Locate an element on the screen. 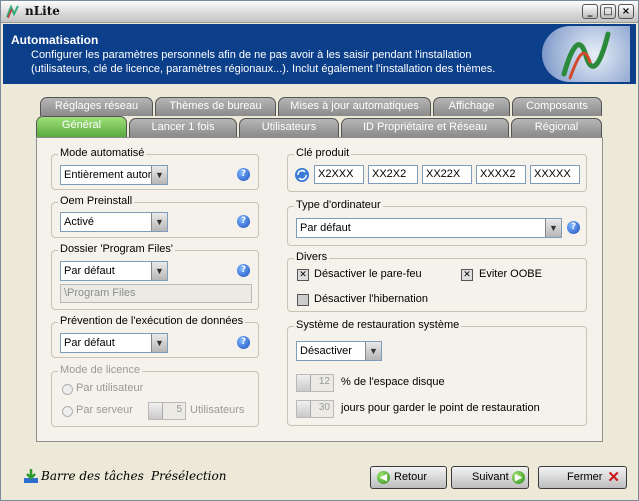 This screenshot has height=501, width=639. nlite-banner-logo is located at coordinates (586, 54).